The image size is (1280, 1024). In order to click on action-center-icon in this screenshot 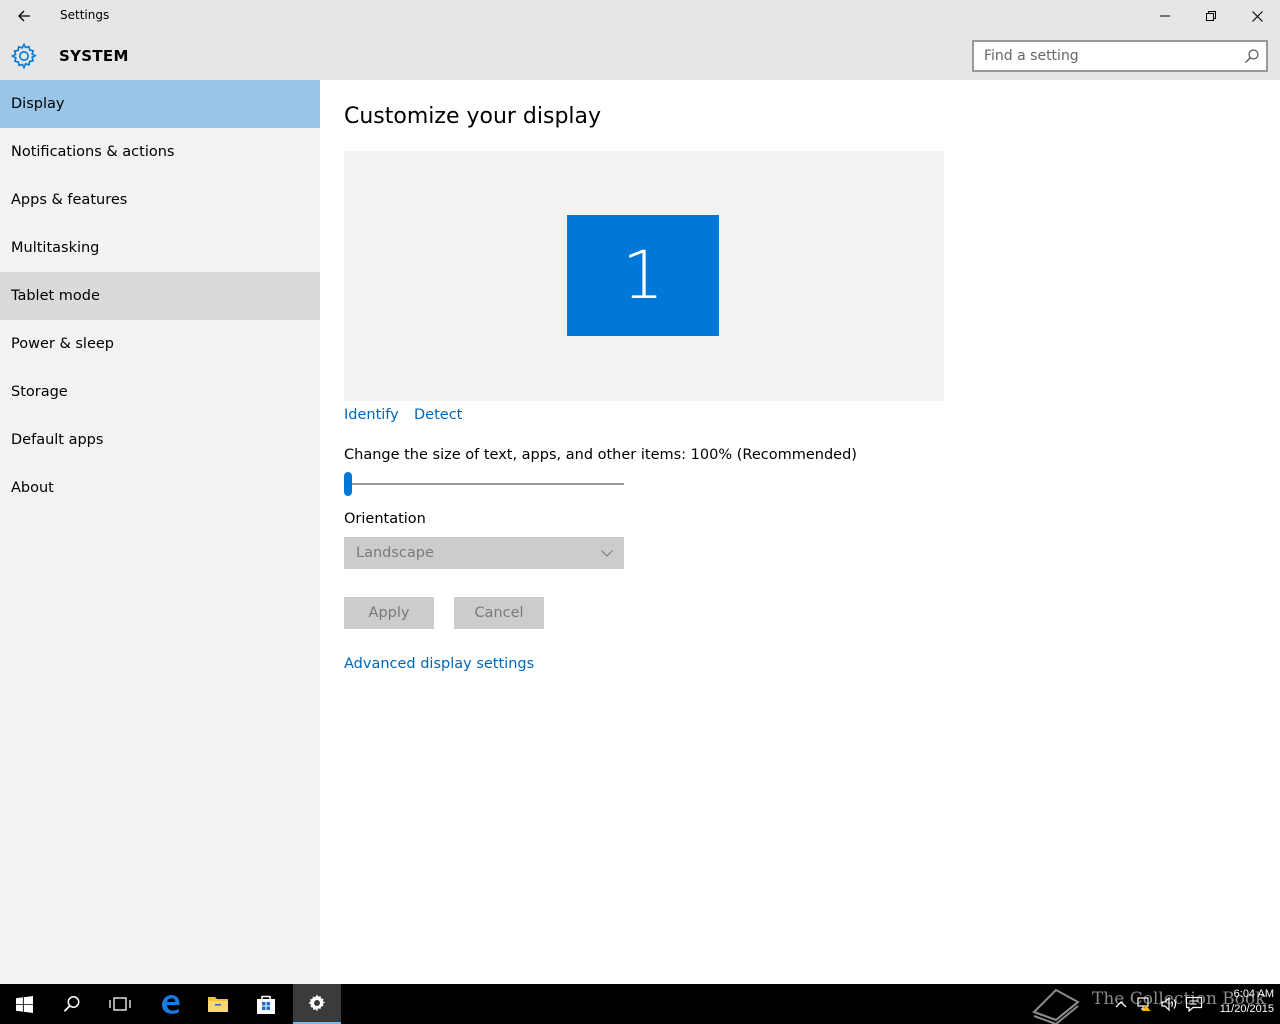, I will do `click(1194, 1004)`.